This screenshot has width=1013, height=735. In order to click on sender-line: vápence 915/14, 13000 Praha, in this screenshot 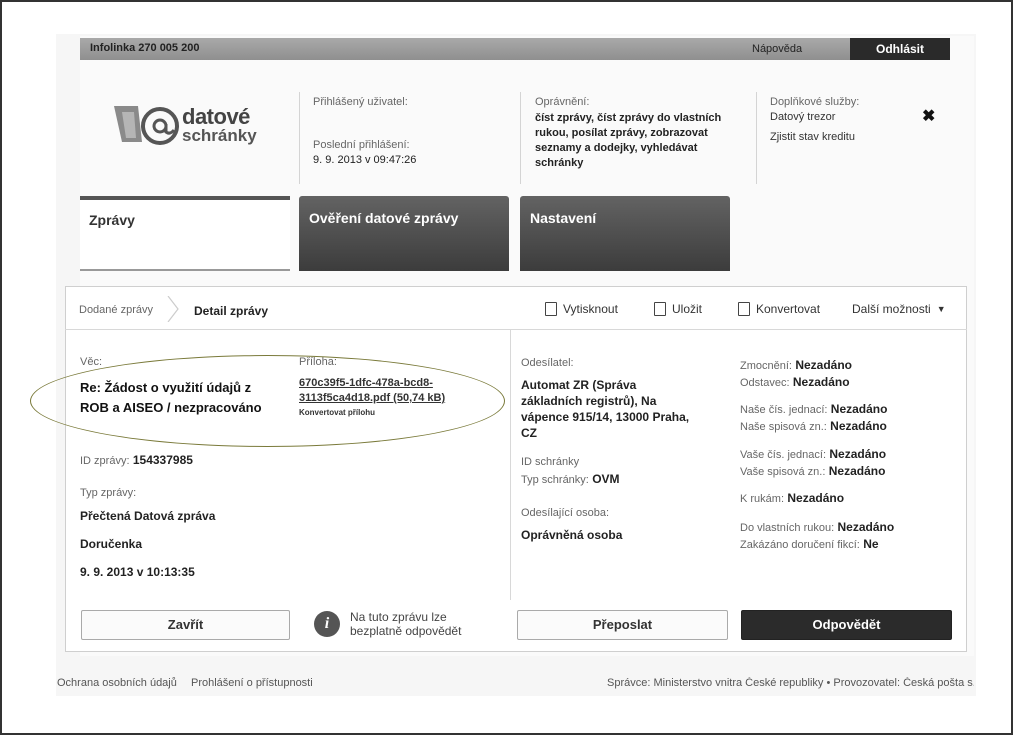, I will do `click(605, 417)`.